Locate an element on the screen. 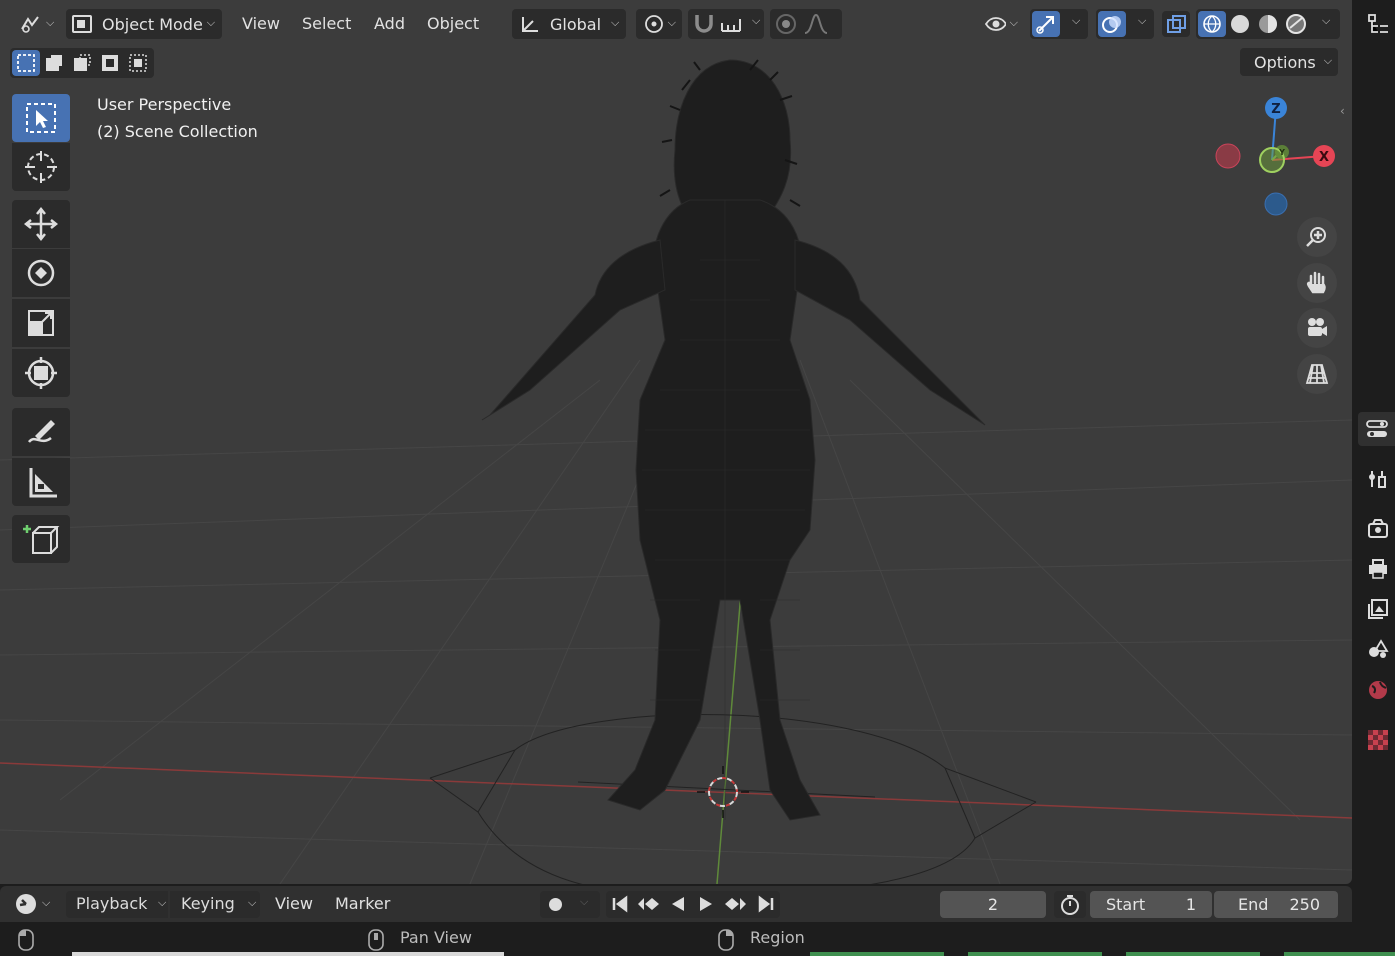 The image size is (1395, 956). tool-scale is located at coordinates (41, 323).